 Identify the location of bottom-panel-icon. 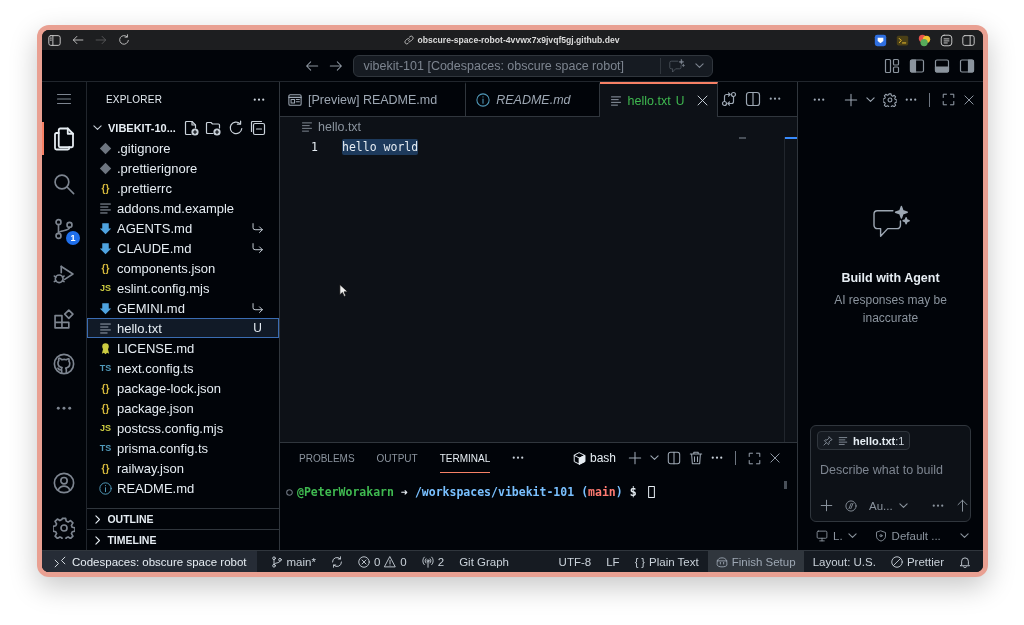
(942, 65).